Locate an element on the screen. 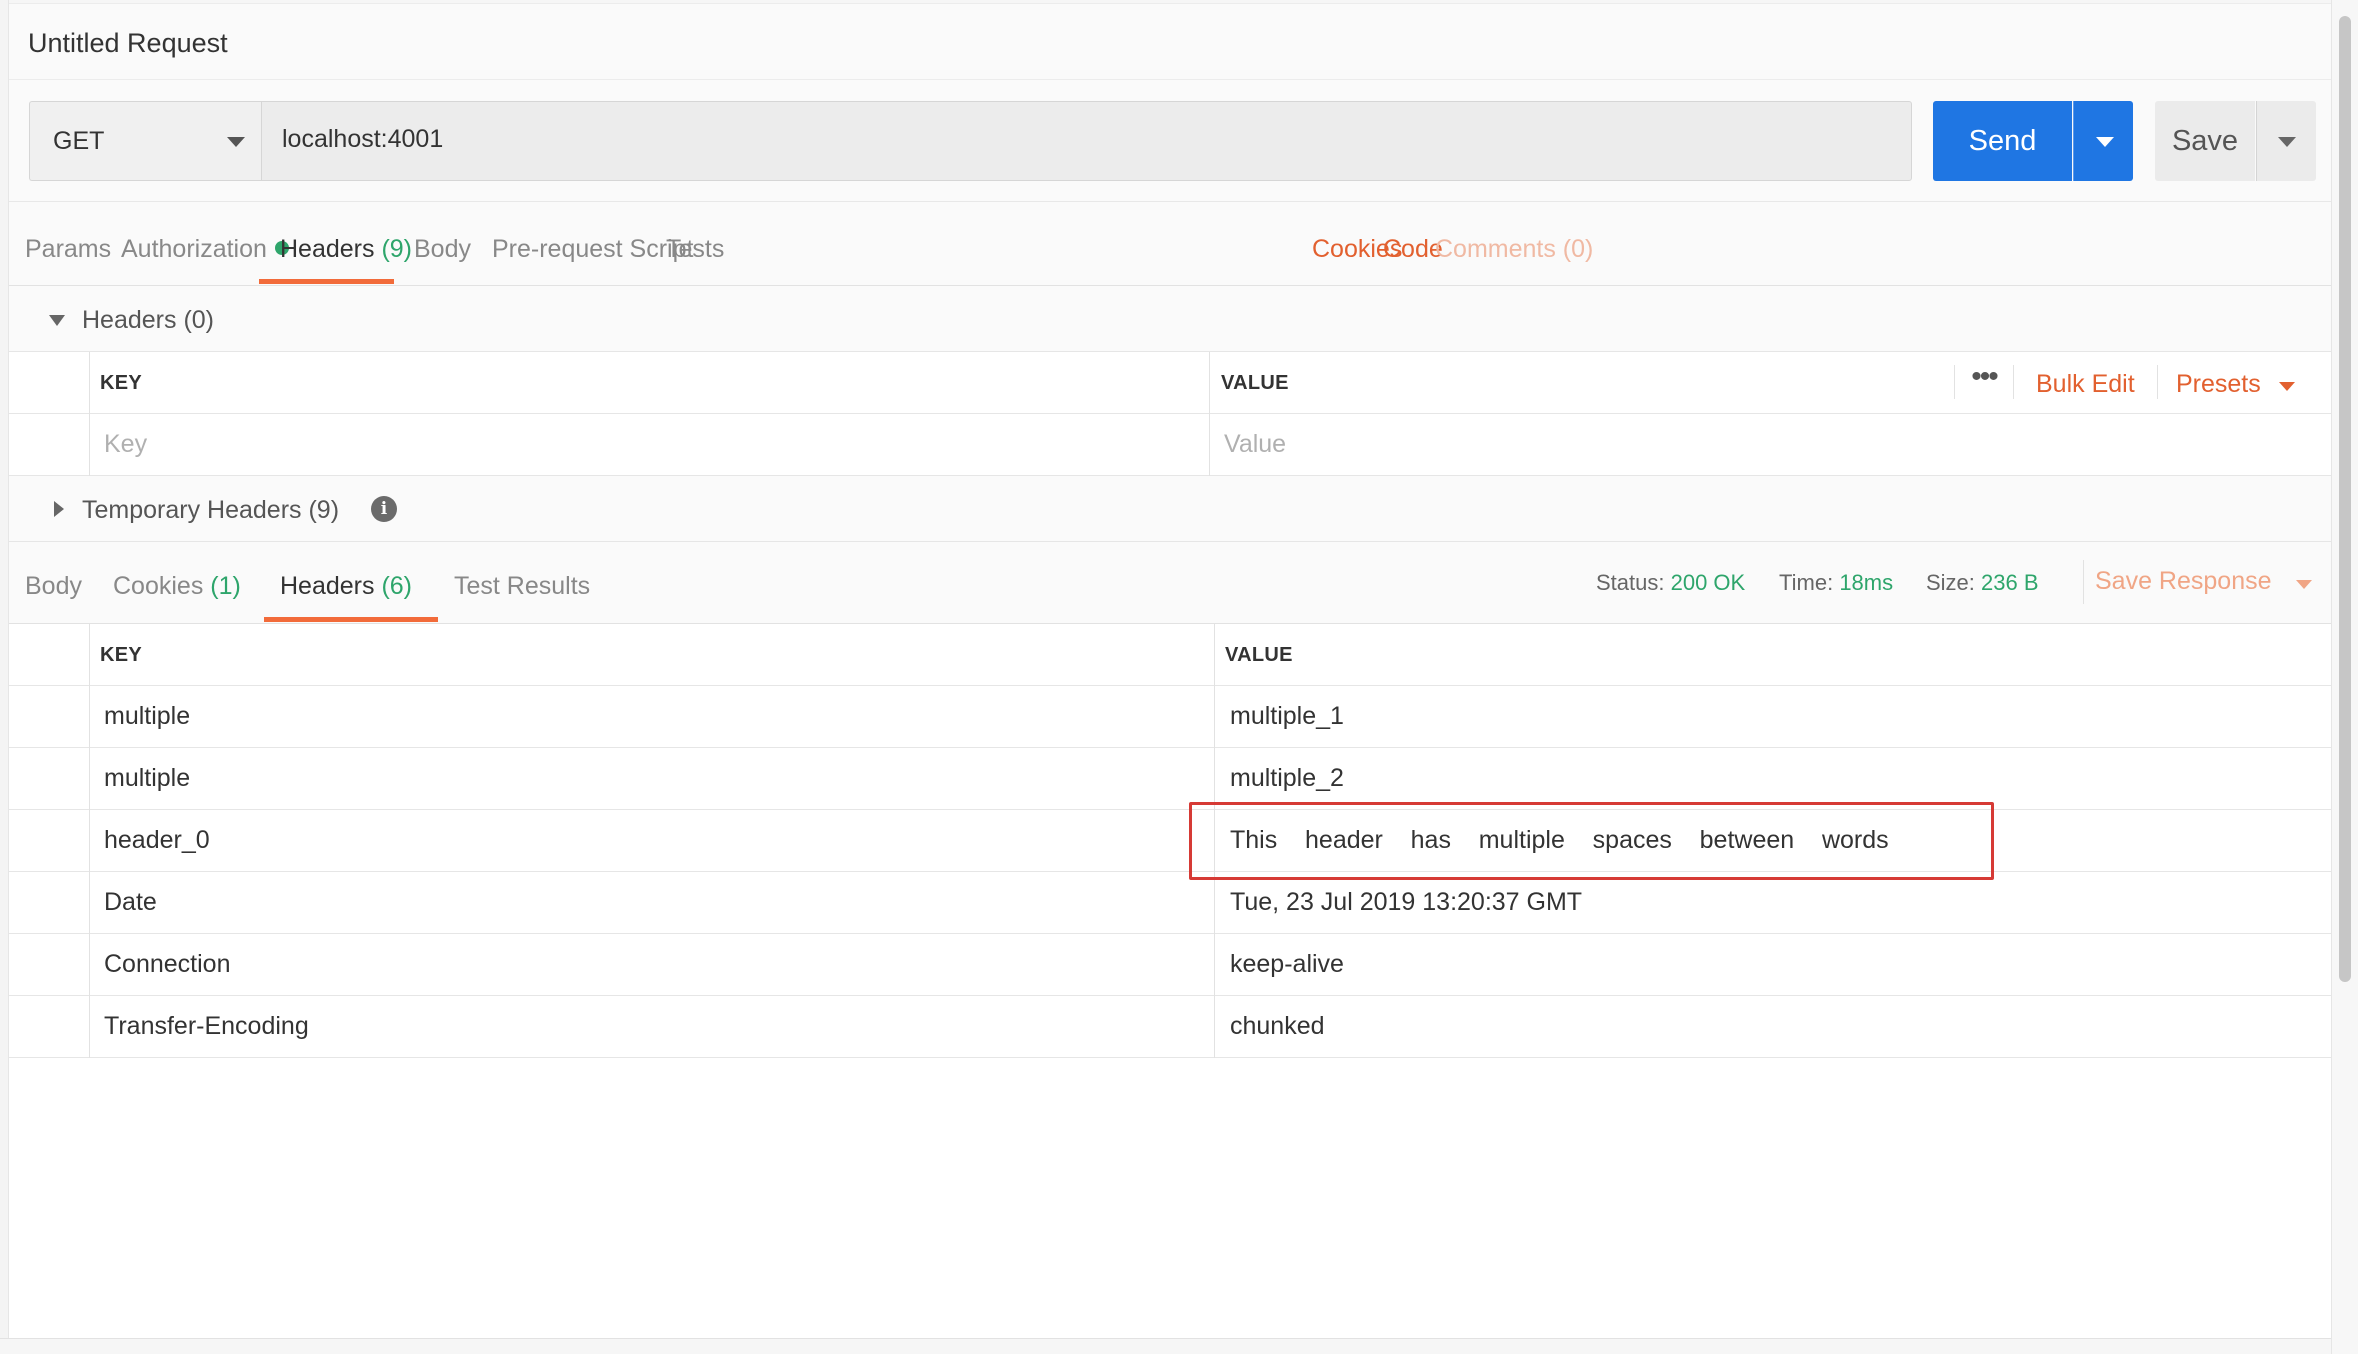  scrollbar-thumb is located at coordinates (2345, 499).